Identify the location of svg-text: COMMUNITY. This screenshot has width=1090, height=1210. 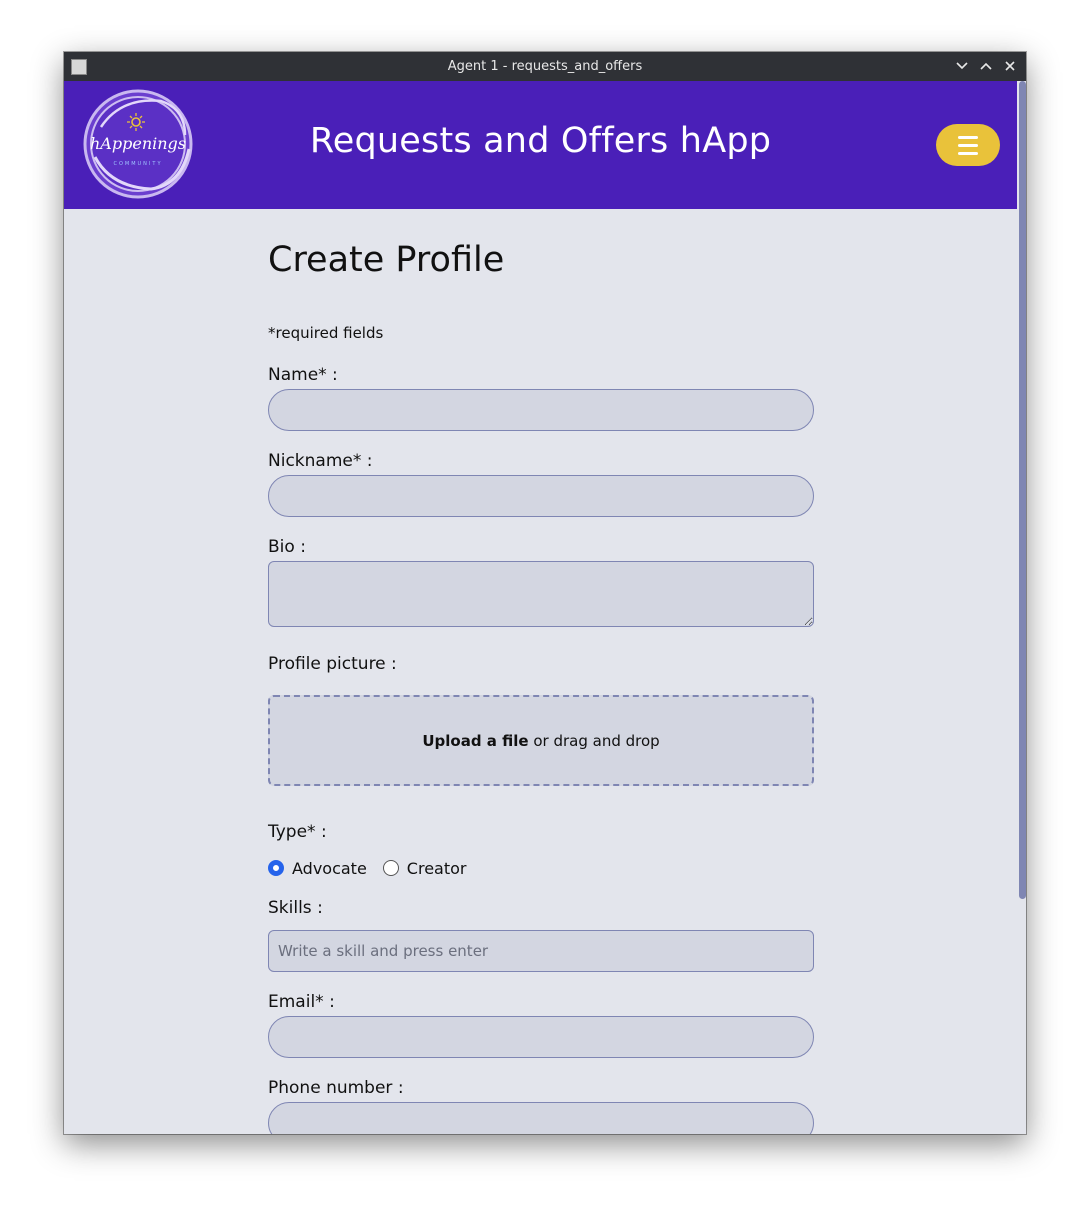
(137, 164).